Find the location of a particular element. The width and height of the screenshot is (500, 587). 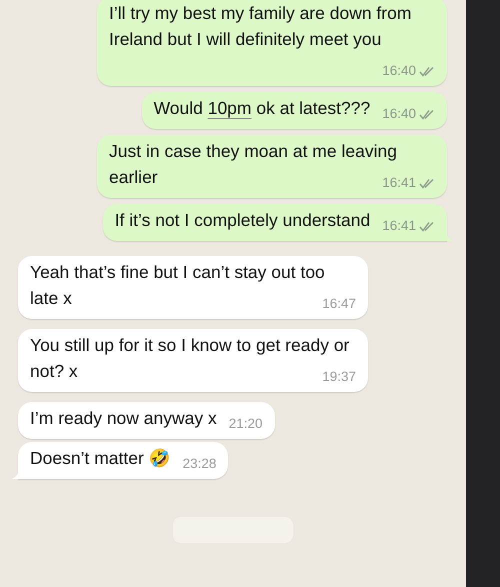

timestamp: 19:37 is located at coordinates (339, 377).